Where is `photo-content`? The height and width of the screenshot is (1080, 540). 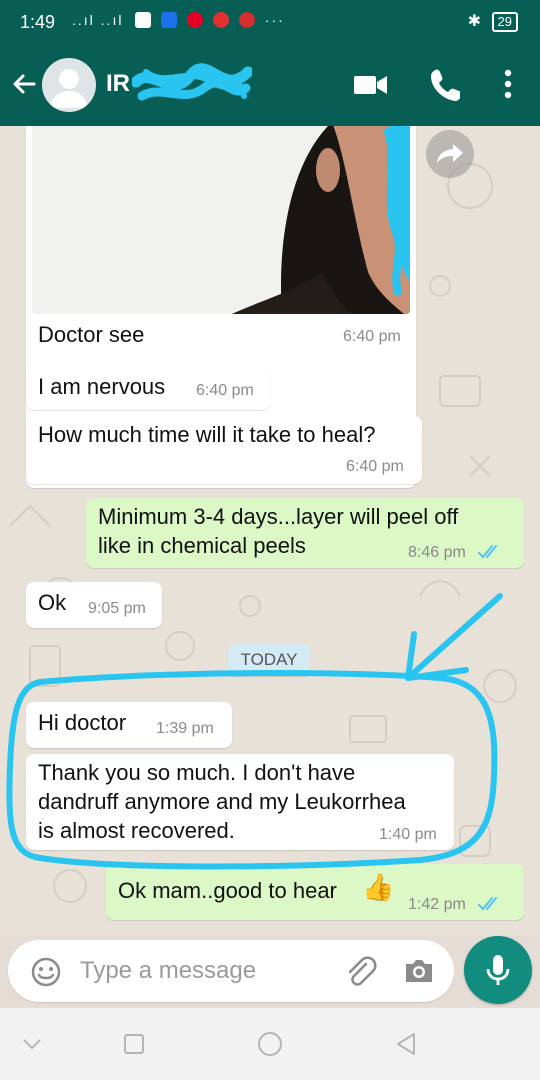 photo-content is located at coordinates (221, 220).